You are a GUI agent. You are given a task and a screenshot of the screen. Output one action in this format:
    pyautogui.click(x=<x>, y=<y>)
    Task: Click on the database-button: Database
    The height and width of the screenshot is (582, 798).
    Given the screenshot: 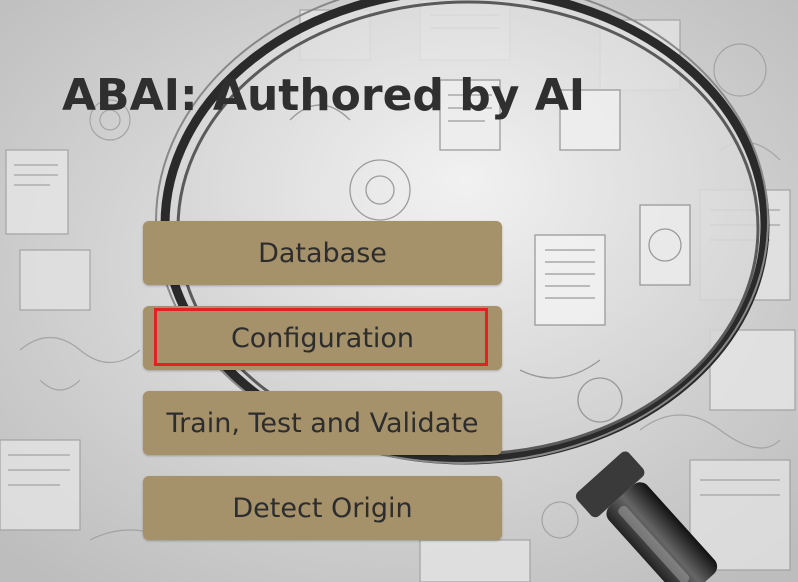 What is the action you would take?
    pyautogui.click(x=322, y=253)
    